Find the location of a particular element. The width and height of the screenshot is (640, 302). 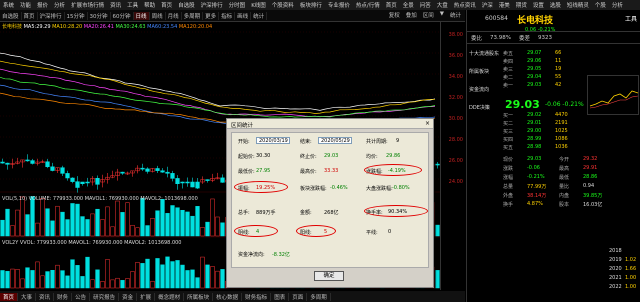

menu-item: 工具 is located at coordinates (132, 5).